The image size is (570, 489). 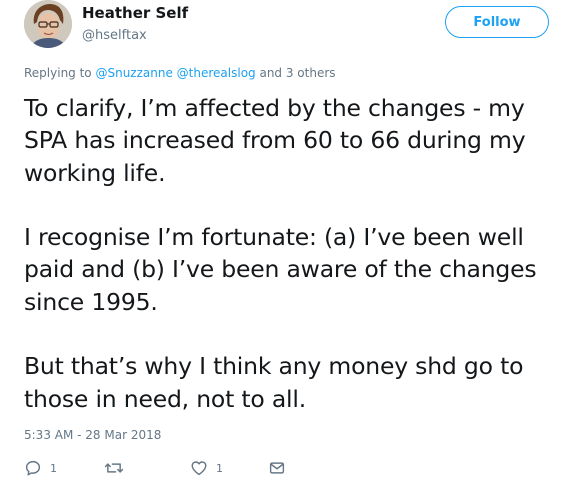 I want to click on author-display-name: Heather Self, so click(x=135, y=13).